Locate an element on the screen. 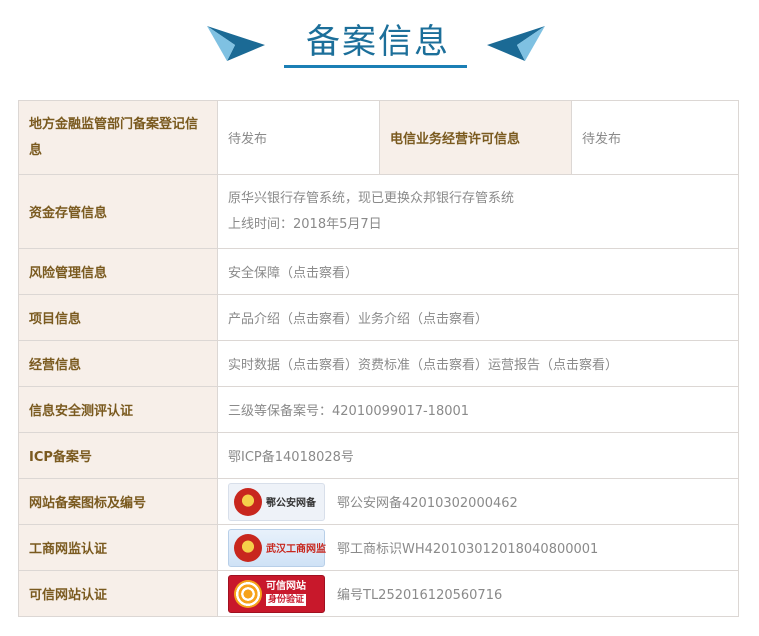  page-title: 备案信息 is located at coordinates (378, 42).